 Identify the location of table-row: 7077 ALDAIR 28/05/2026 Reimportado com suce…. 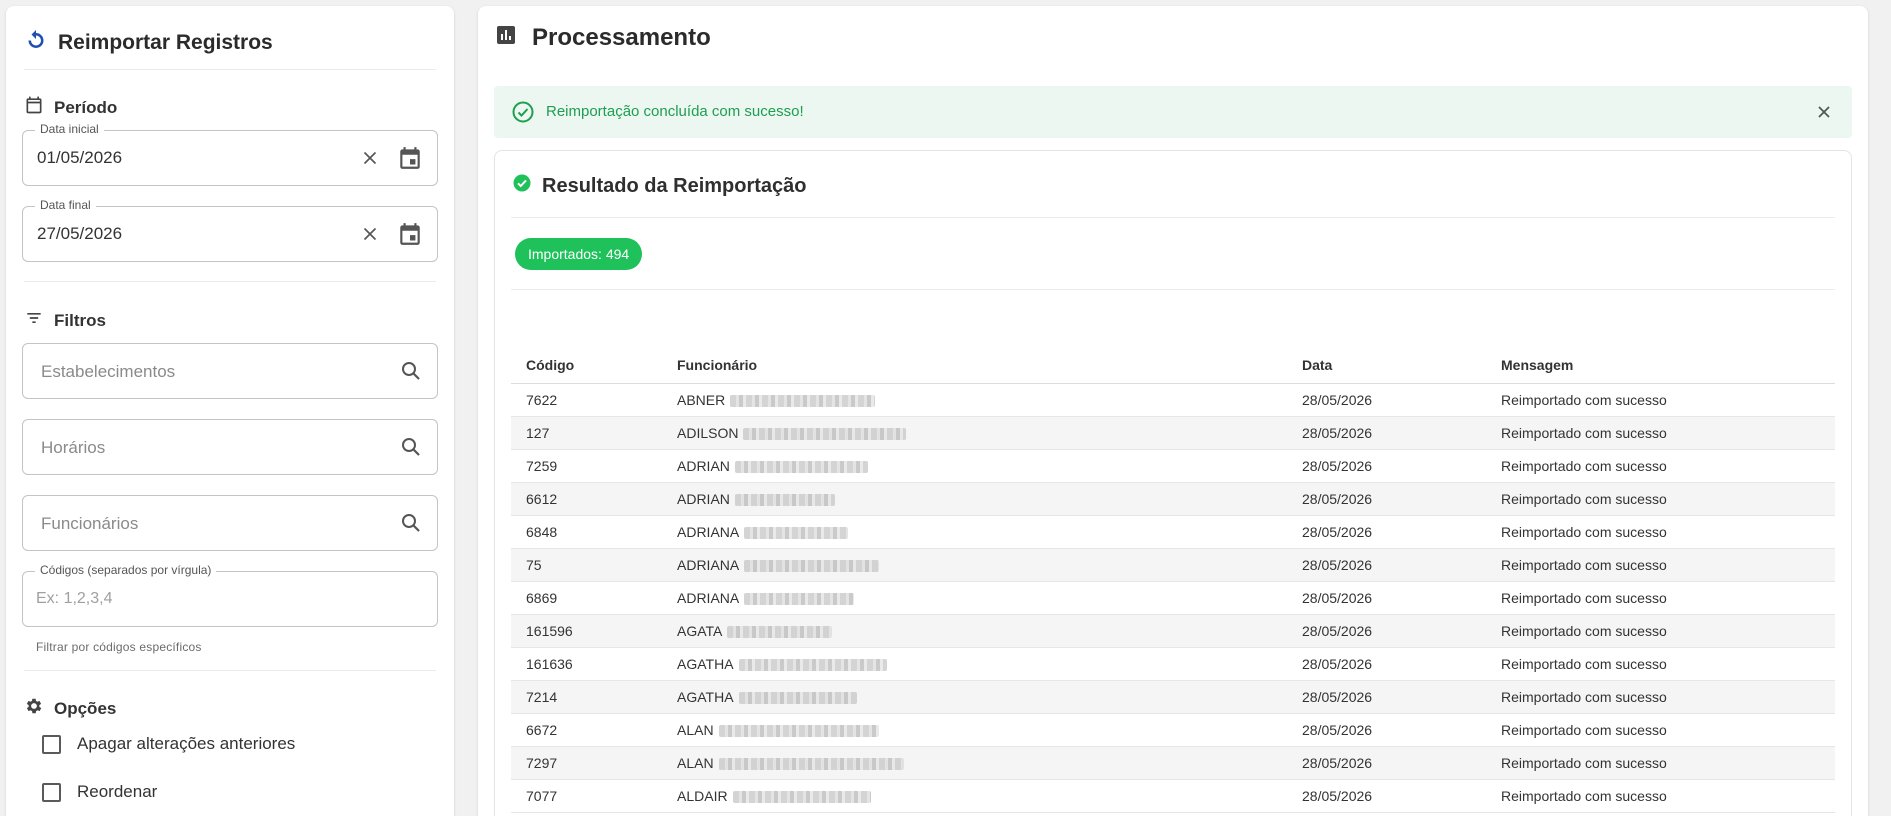
(1173, 796).